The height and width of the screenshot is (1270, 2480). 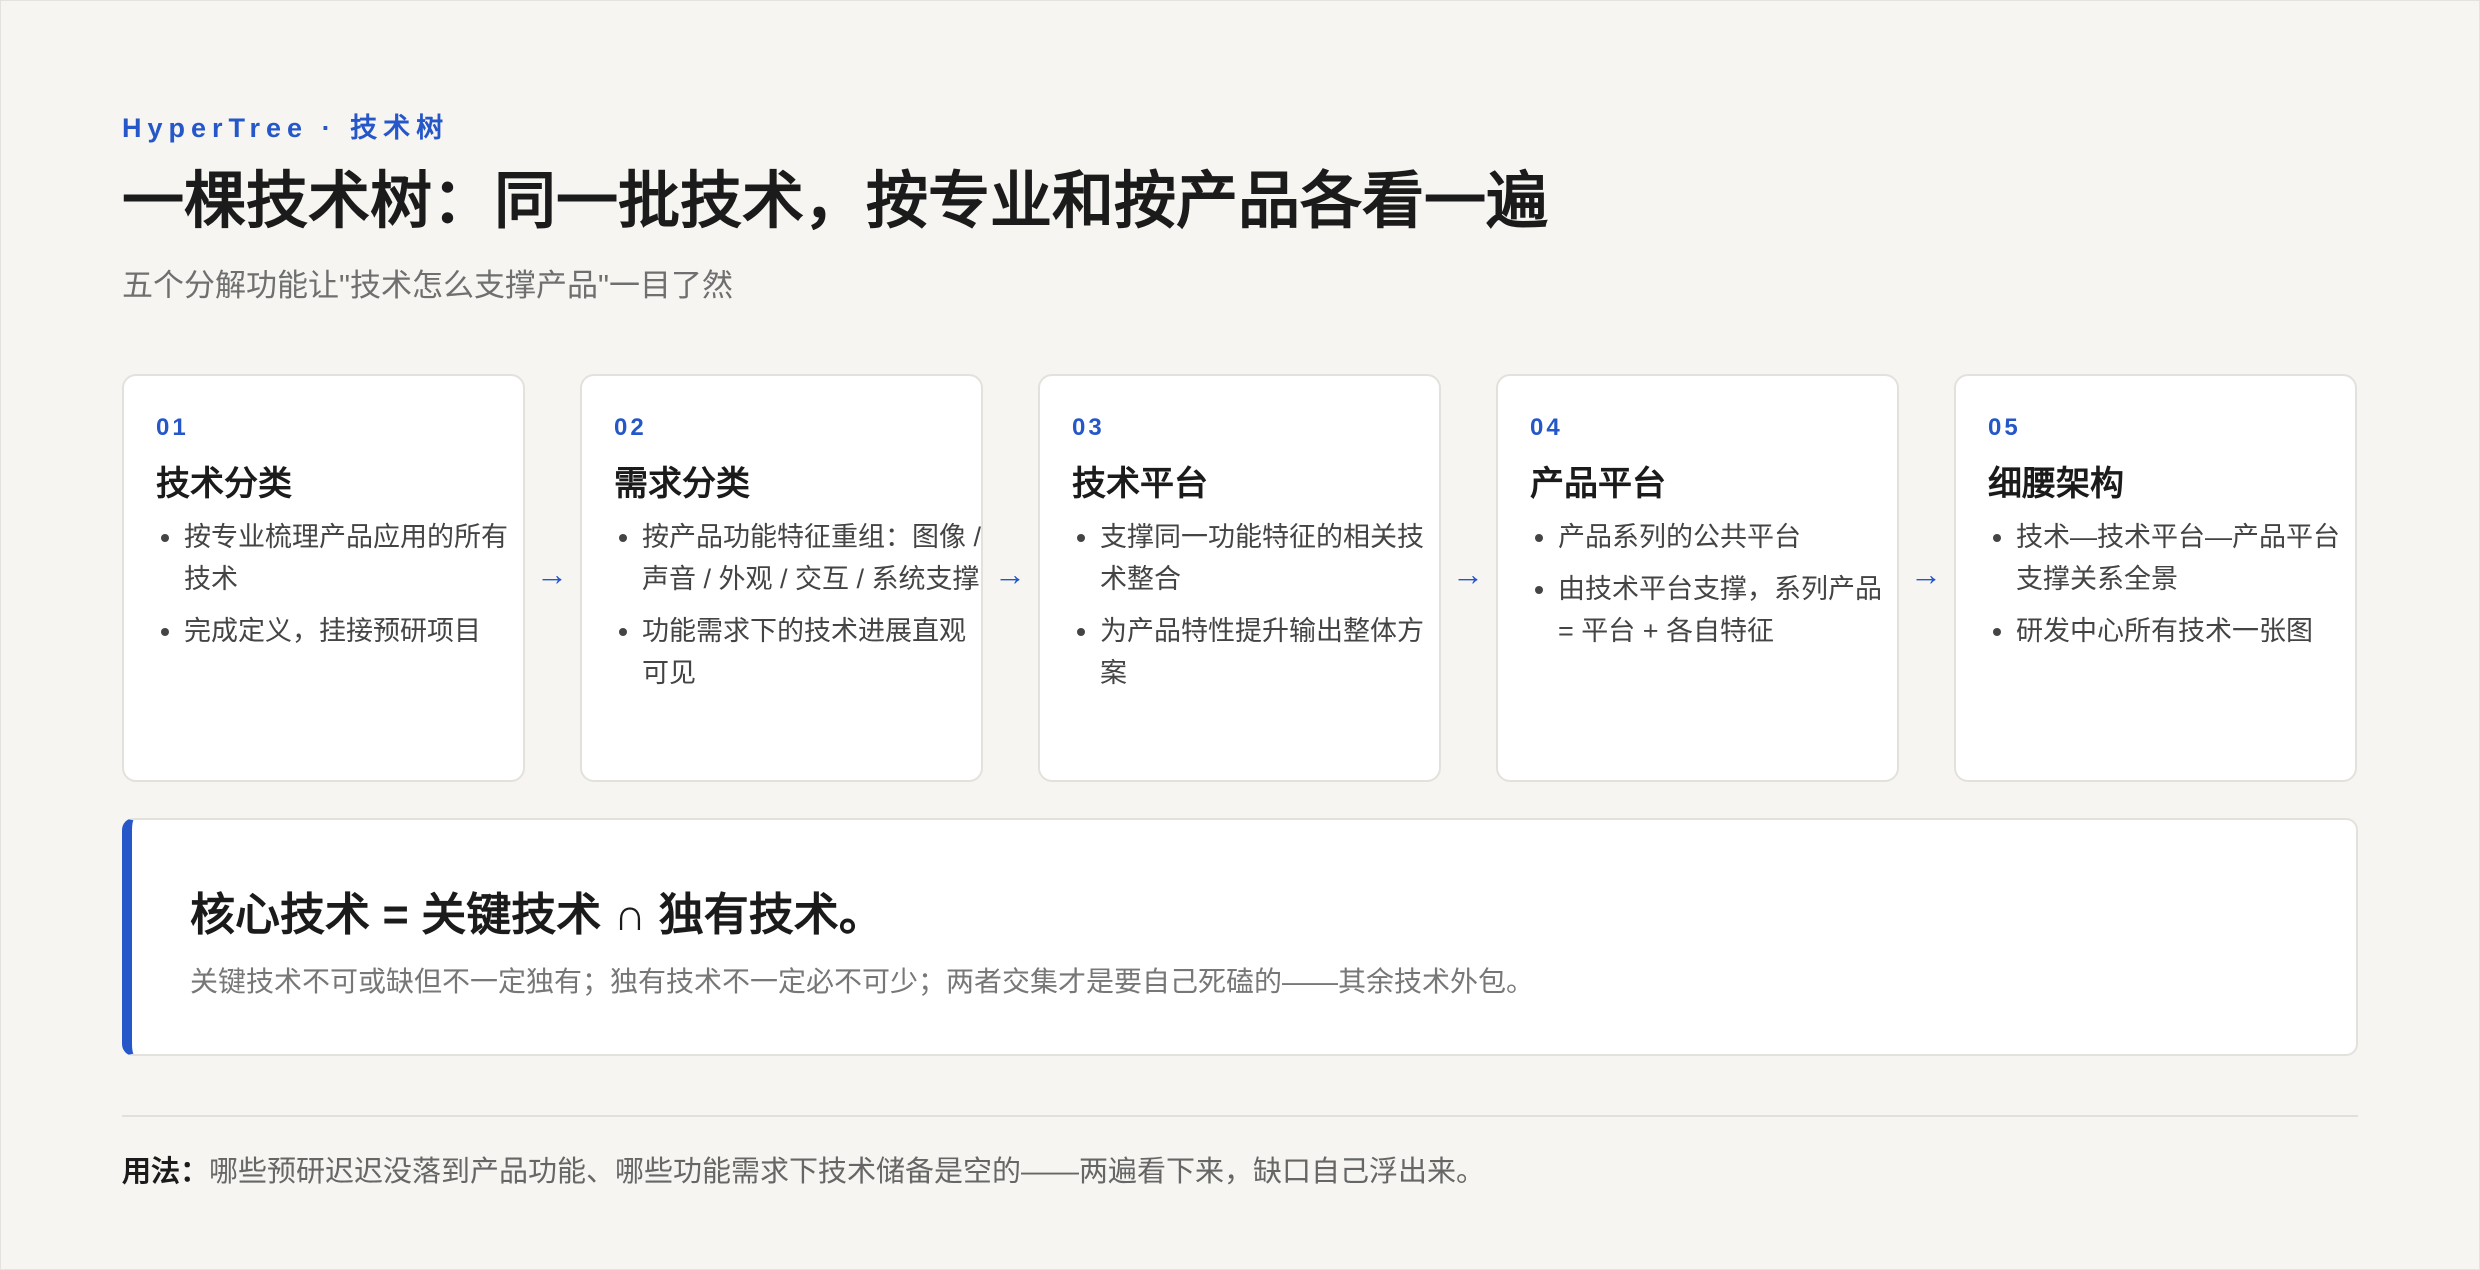 I want to click on step-number: 04, so click(x=1546, y=427).